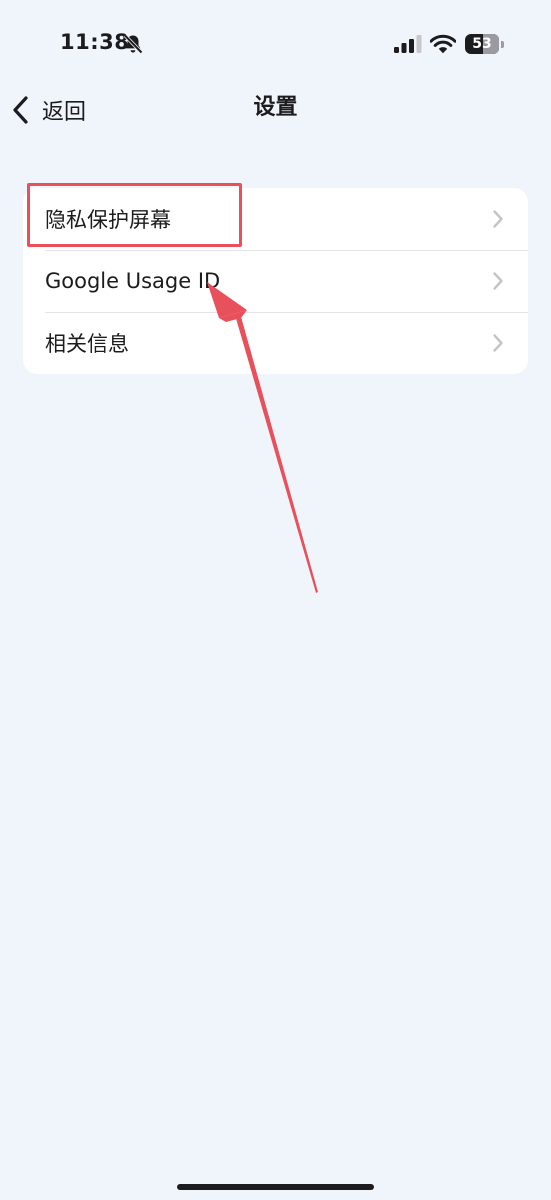 The image size is (551, 1200). Describe the element at coordinates (275, 343) in the screenshot. I see `settings-item-related-info: 相关信息` at that location.